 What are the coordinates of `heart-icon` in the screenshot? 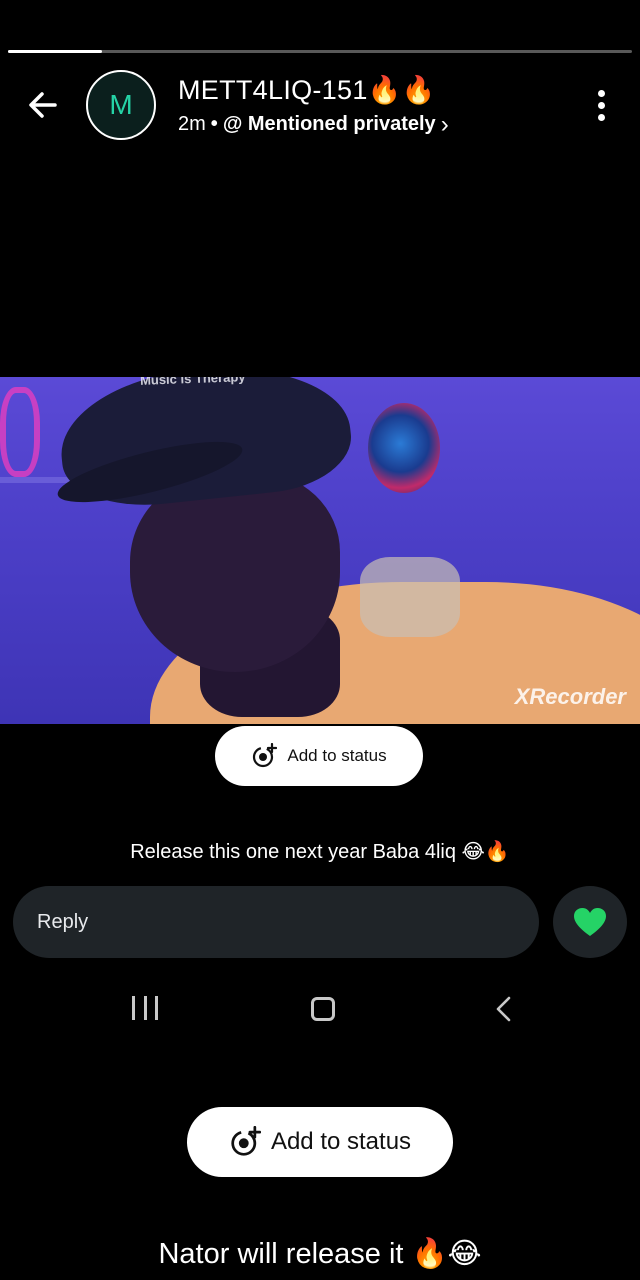 It's located at (590, 922).